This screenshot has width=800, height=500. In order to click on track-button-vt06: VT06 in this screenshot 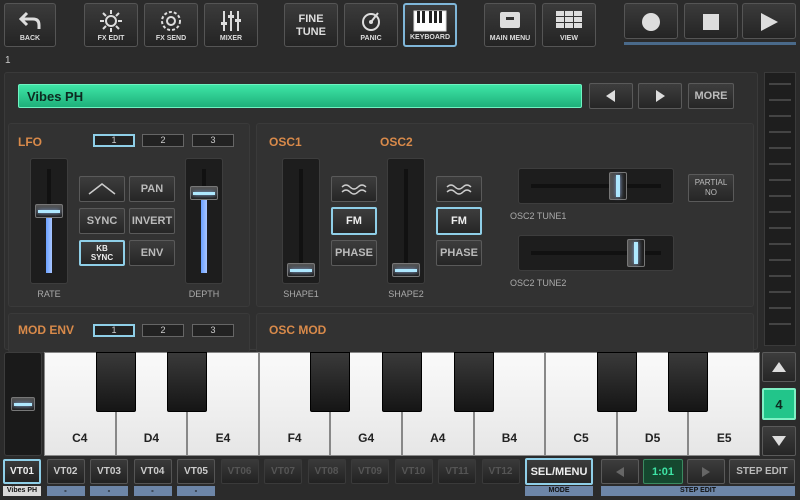, I will do `click(239, 471)`.